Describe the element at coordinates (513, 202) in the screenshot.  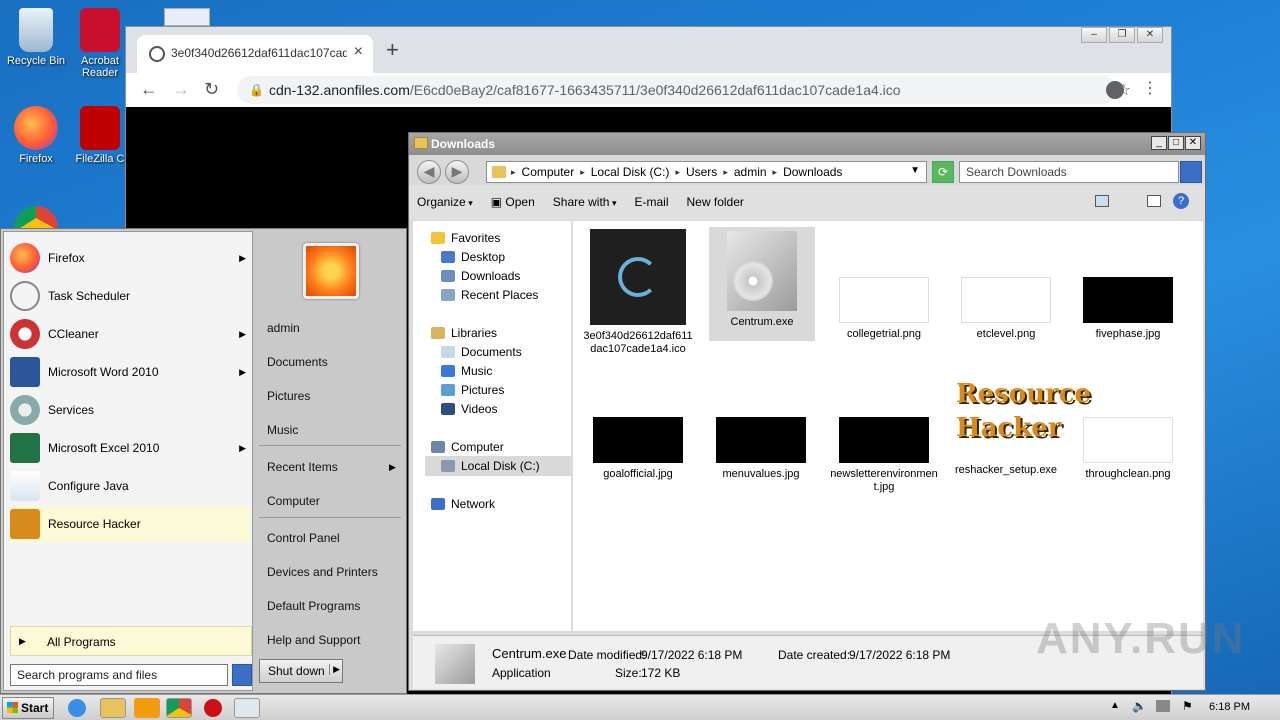
I see `open-button: ▣ Open` at that location.